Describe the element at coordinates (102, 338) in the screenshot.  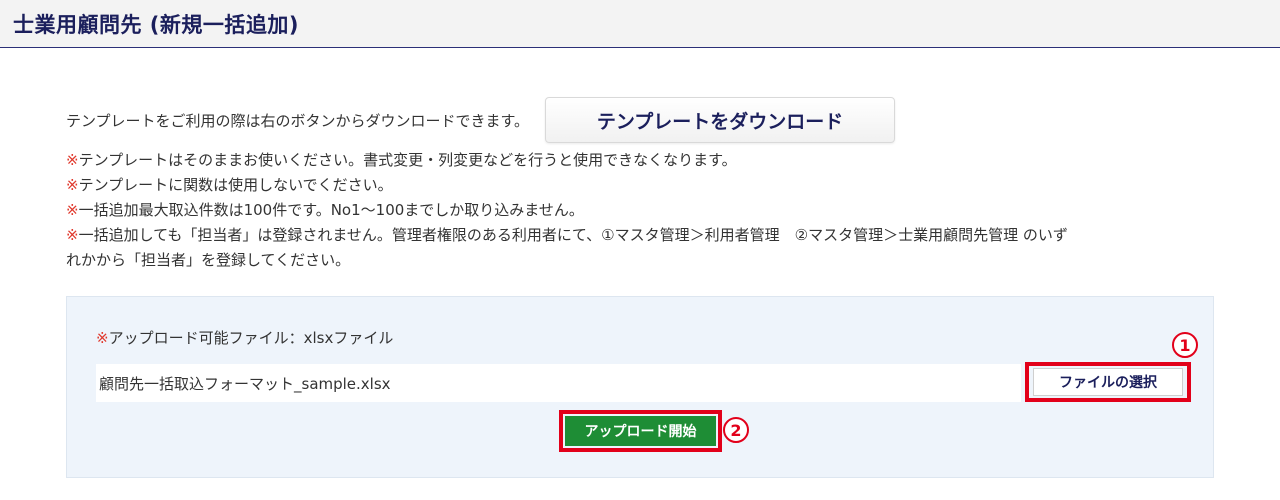
I see `allowed-marker: ※` at that location.